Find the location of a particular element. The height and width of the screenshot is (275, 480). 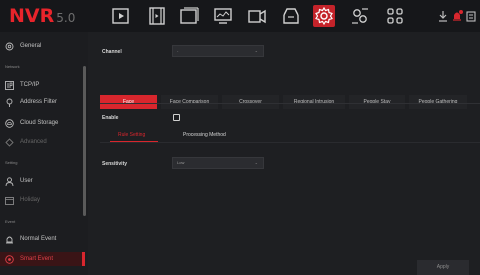

sidebar-section-event: Event is located at coordinates (10, 221).